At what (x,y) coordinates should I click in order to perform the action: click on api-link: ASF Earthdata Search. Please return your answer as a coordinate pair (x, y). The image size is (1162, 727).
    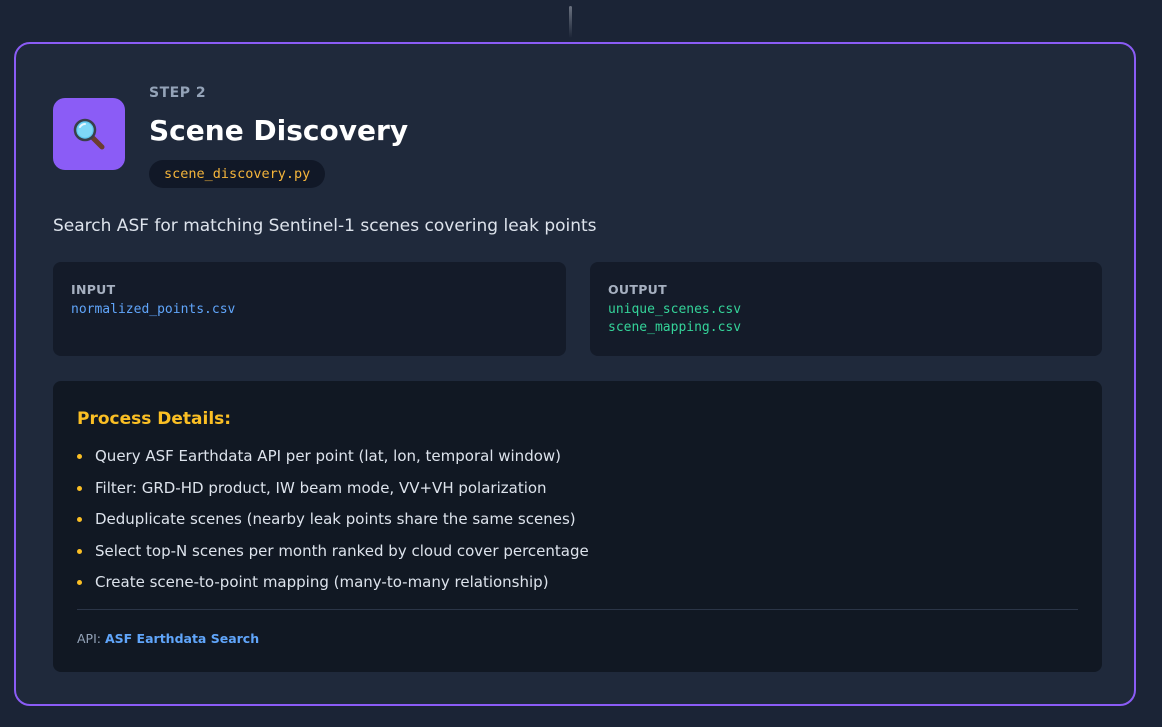
    Looking at the image, I should click on (182, 638).